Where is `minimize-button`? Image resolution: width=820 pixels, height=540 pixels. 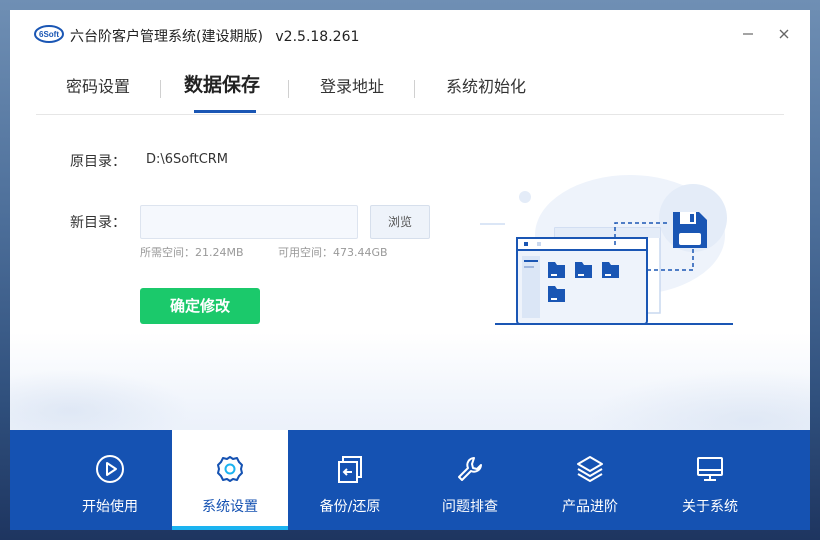 minimize-button is located at coordinates (748, 34).